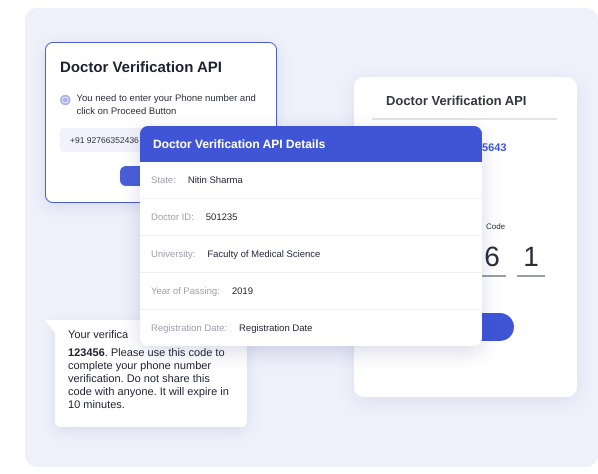 Image resolution: width=598 pixels, height=474 pixels. What do you see at coordinates (98, 335) in the screenshot?
I see `sms-first-line: Your verifica` at bounding box center [98, 335].